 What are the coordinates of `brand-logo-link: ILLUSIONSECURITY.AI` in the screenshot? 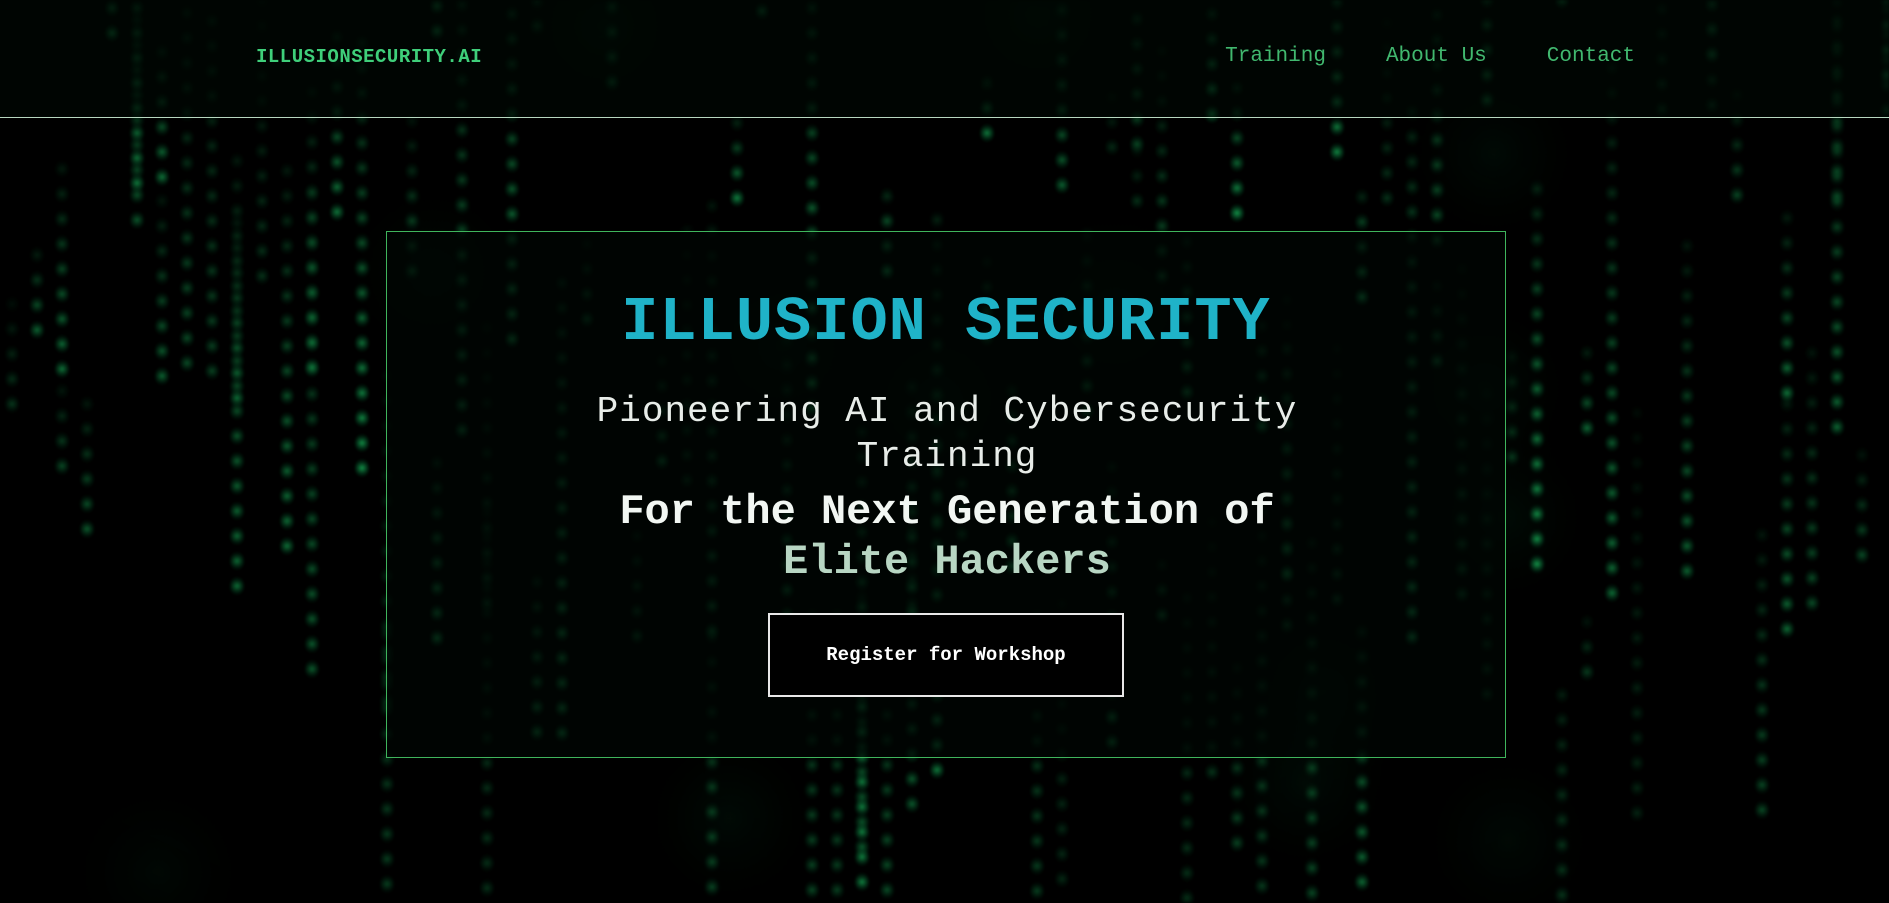 It's located at (369, 57).